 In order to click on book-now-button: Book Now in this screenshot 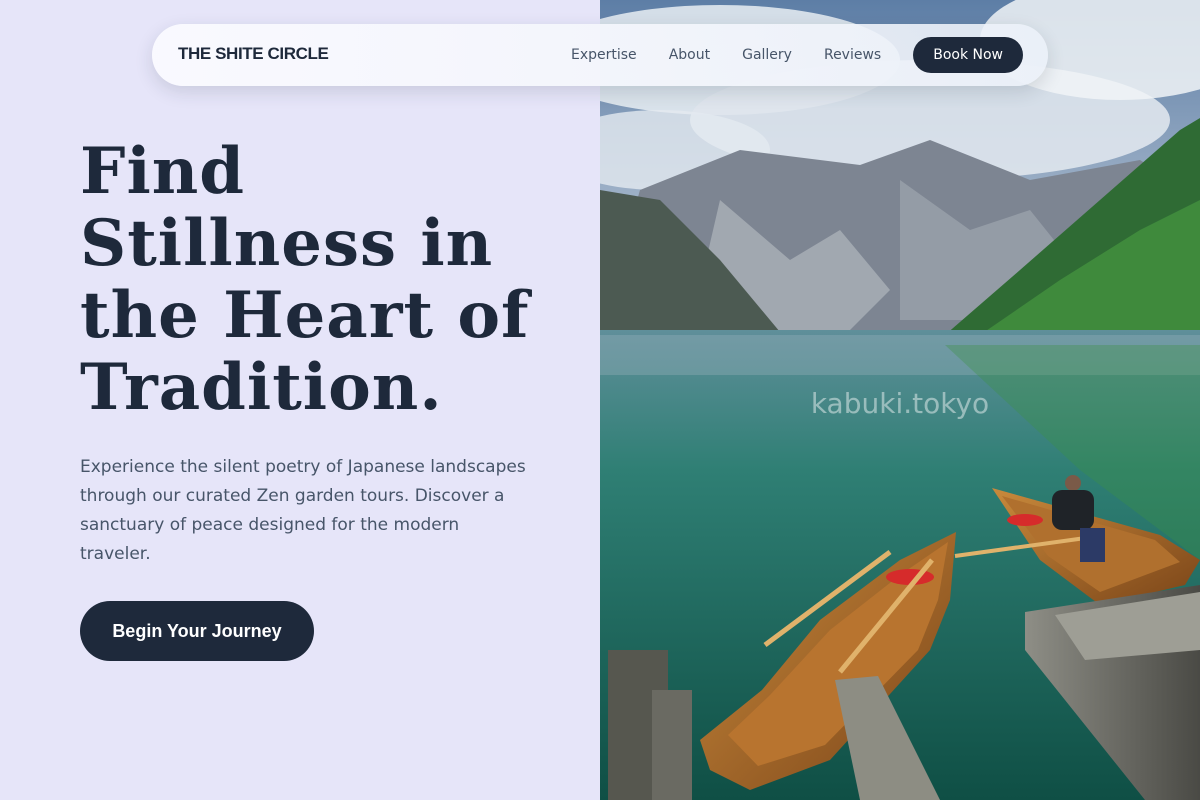, I will do `click(968, 55)`.